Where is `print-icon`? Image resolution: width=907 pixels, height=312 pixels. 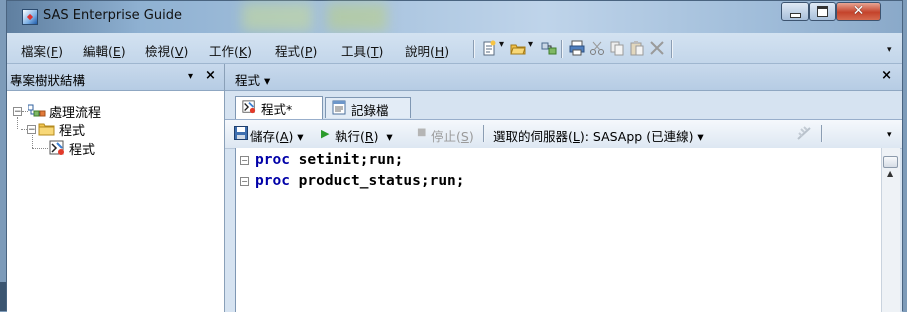 print-icon is located at coordinates (577, 48).